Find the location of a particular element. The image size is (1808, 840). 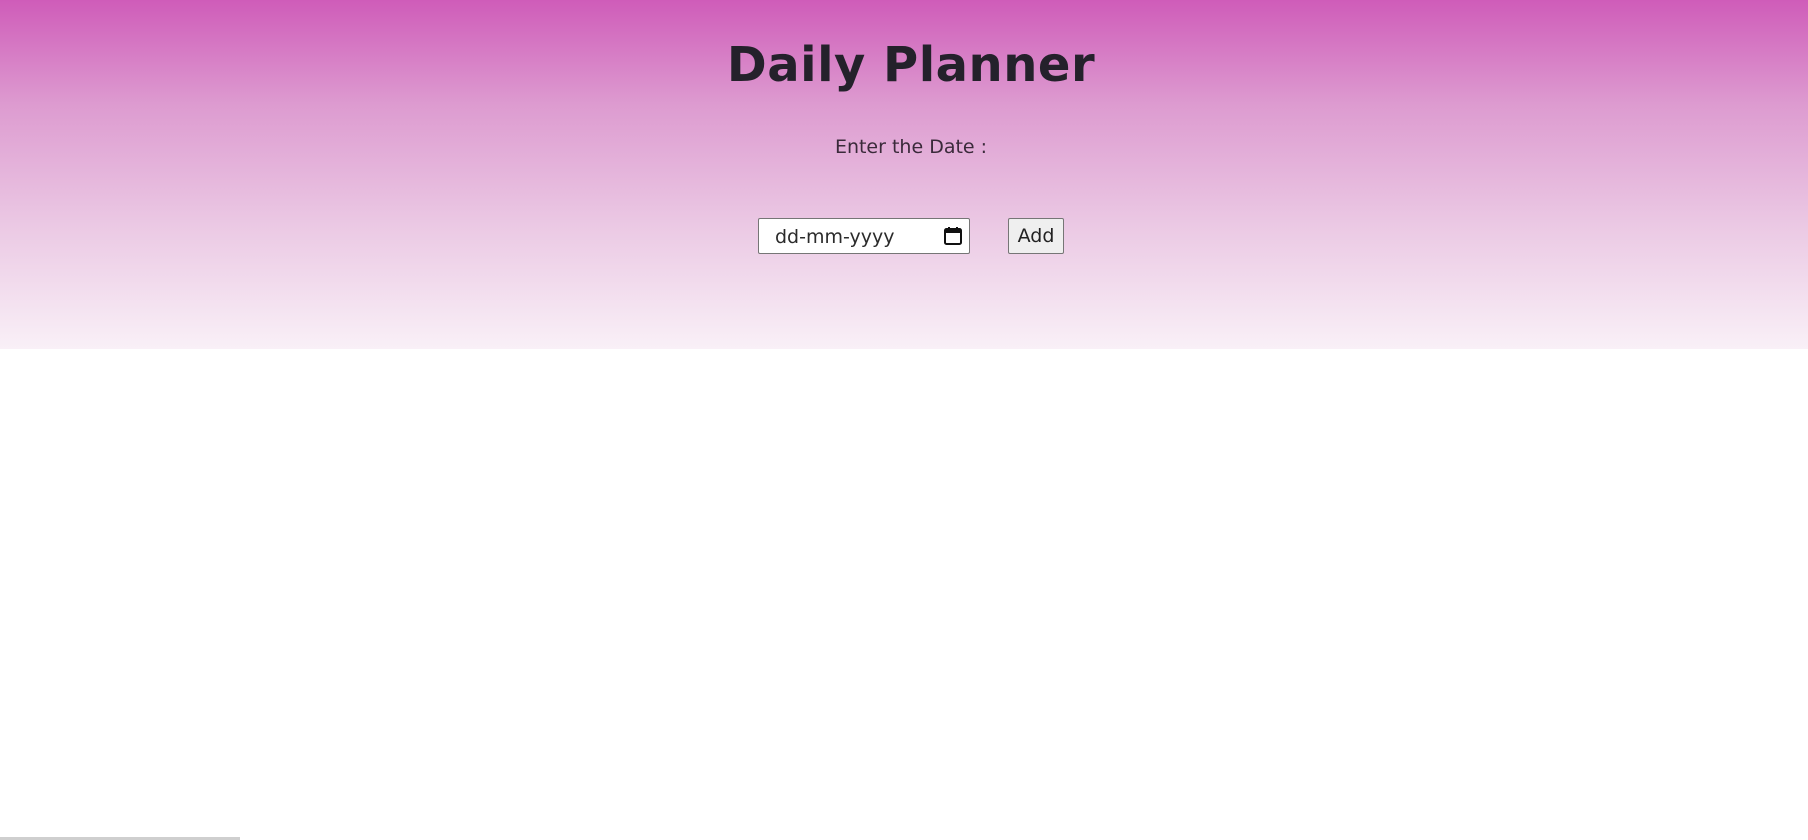

date-input-placeholder: dd-mm-yyyy is located at coordinates (835, 237).